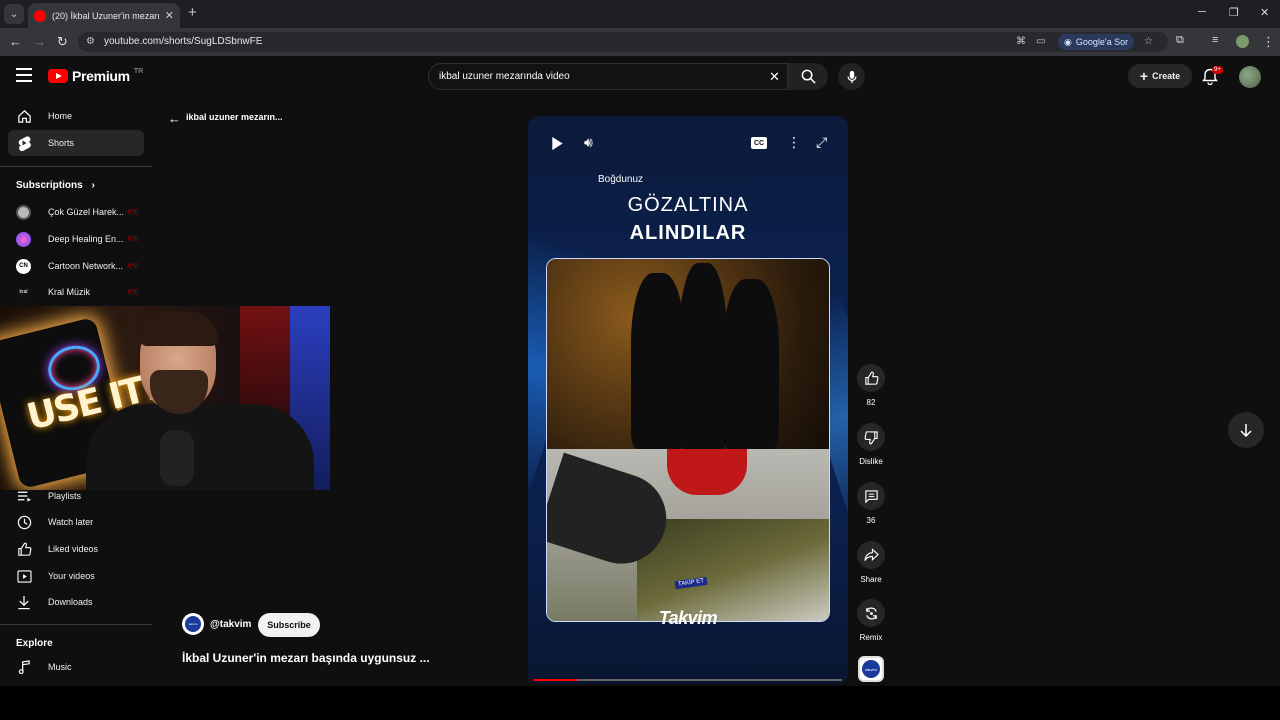  What do you see at coordinates (1264, 12) in the screenshot?
I see `window-close-icon: ✕` at bounding box center [1264, 12].